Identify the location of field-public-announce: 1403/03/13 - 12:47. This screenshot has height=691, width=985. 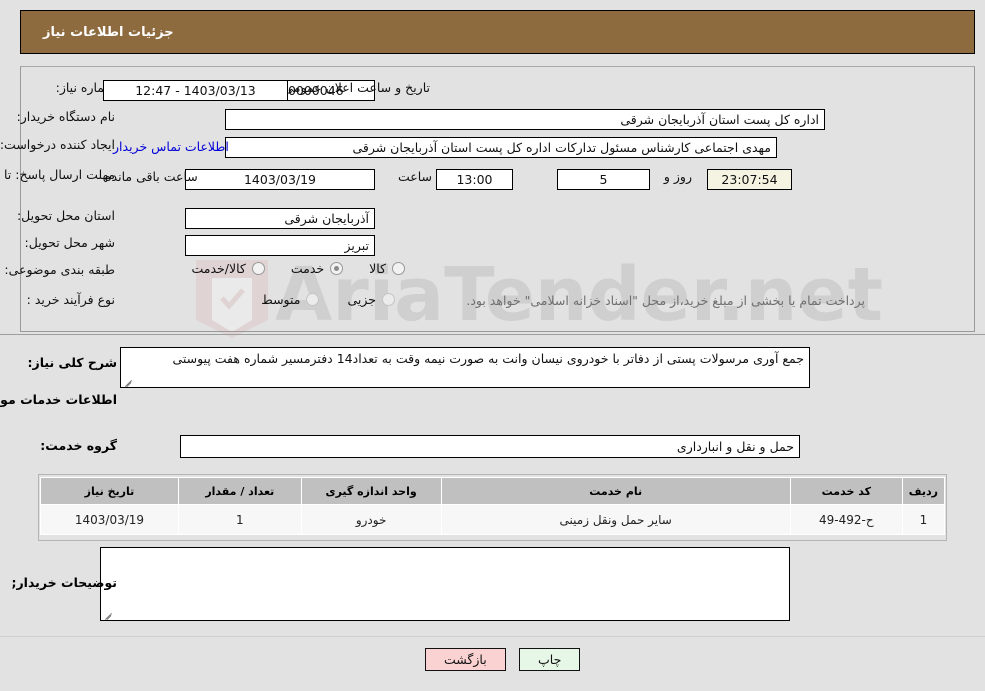
(195, 90).